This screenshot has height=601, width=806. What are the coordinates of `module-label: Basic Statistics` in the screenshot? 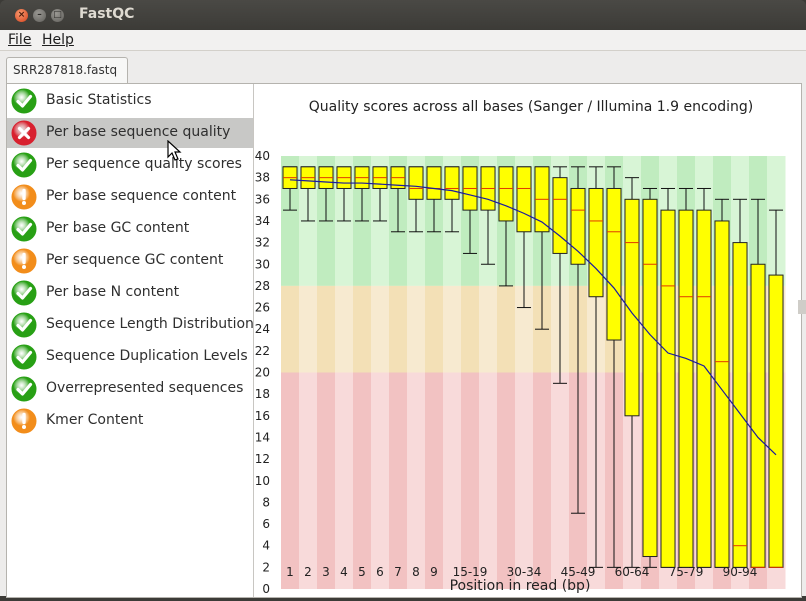 It's located at (99, 100).